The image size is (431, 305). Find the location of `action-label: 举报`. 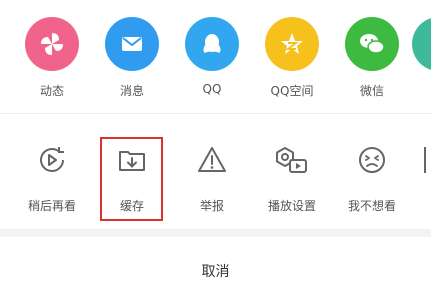

action-label: 举报 is located at coordinates (211, 206).